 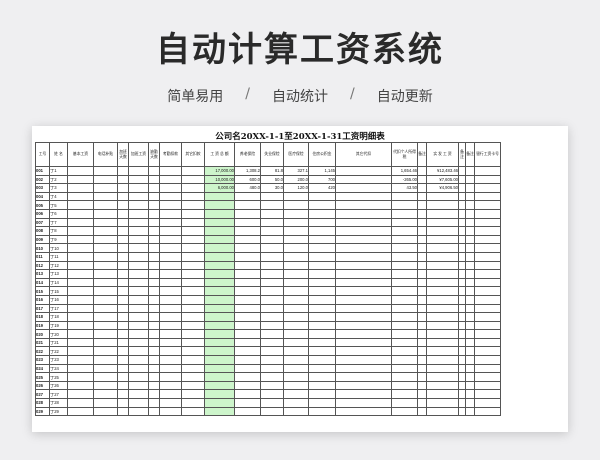 What do you see at coordinates (42, 351) in the screenshot?
I see `employee-id-cell: 022` at bounding box center [42, 351].